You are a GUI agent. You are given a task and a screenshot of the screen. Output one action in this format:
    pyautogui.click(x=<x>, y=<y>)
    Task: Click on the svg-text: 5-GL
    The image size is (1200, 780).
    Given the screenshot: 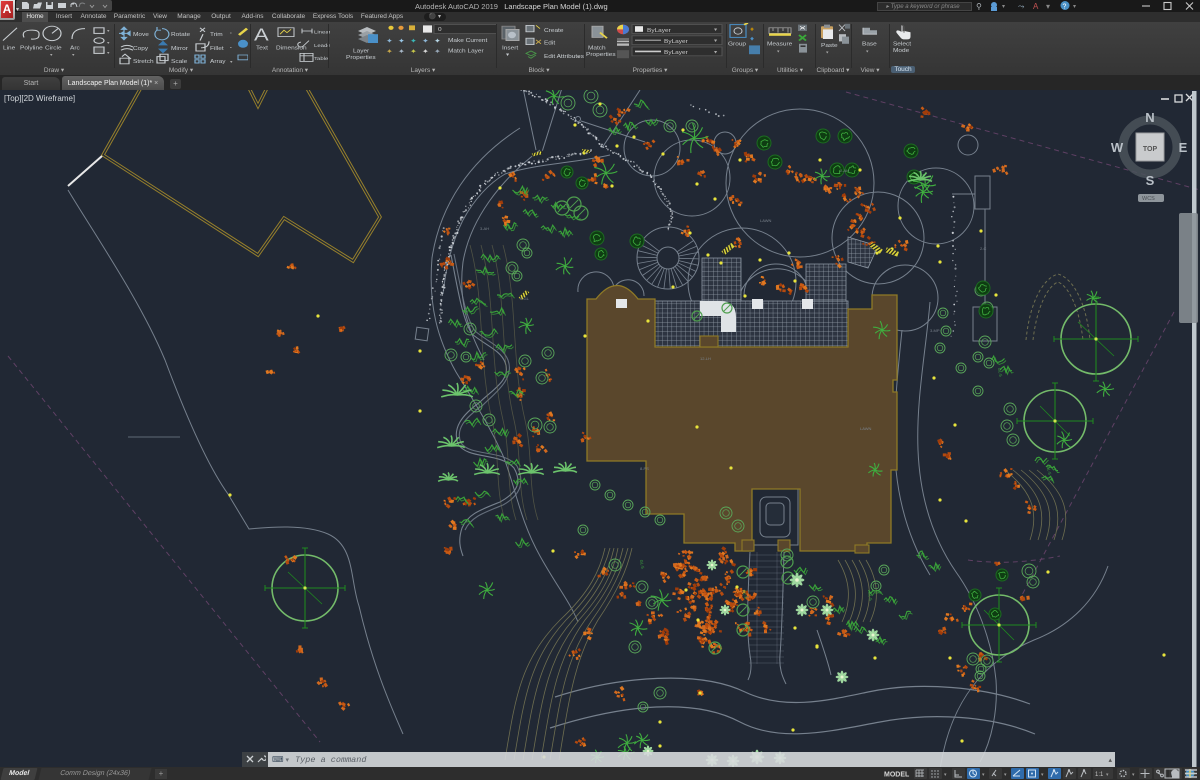 What is the action you would take?
    pyautogui.click(x=525, y=298)
    